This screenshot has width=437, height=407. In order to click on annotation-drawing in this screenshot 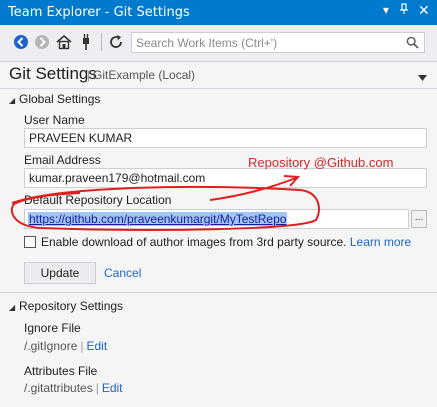, I will do `click(165, 203)`.